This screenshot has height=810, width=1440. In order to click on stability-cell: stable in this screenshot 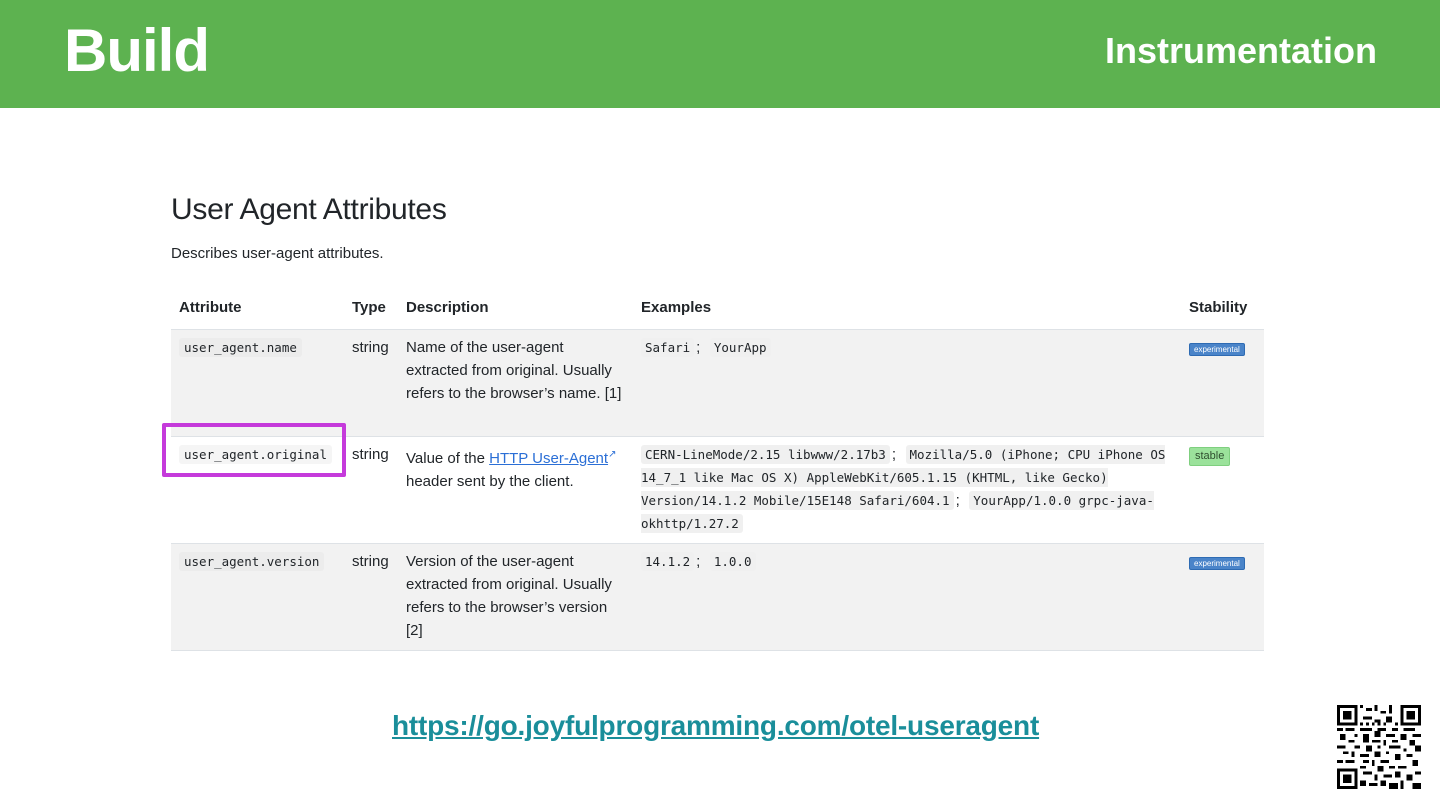, I will do `click(1222, 490)`.